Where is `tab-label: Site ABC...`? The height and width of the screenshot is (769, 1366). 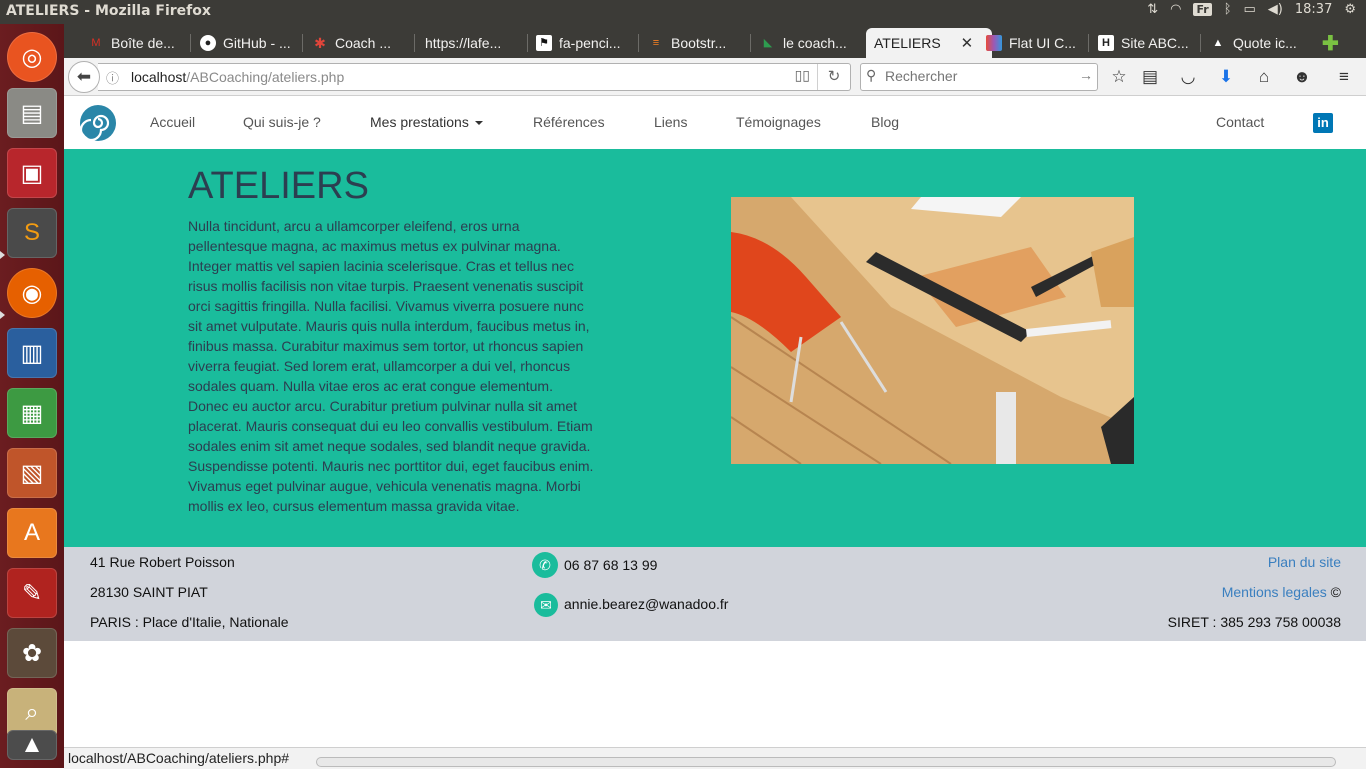
tab-label: Site ABC... is located at coordinates (1155, 43).